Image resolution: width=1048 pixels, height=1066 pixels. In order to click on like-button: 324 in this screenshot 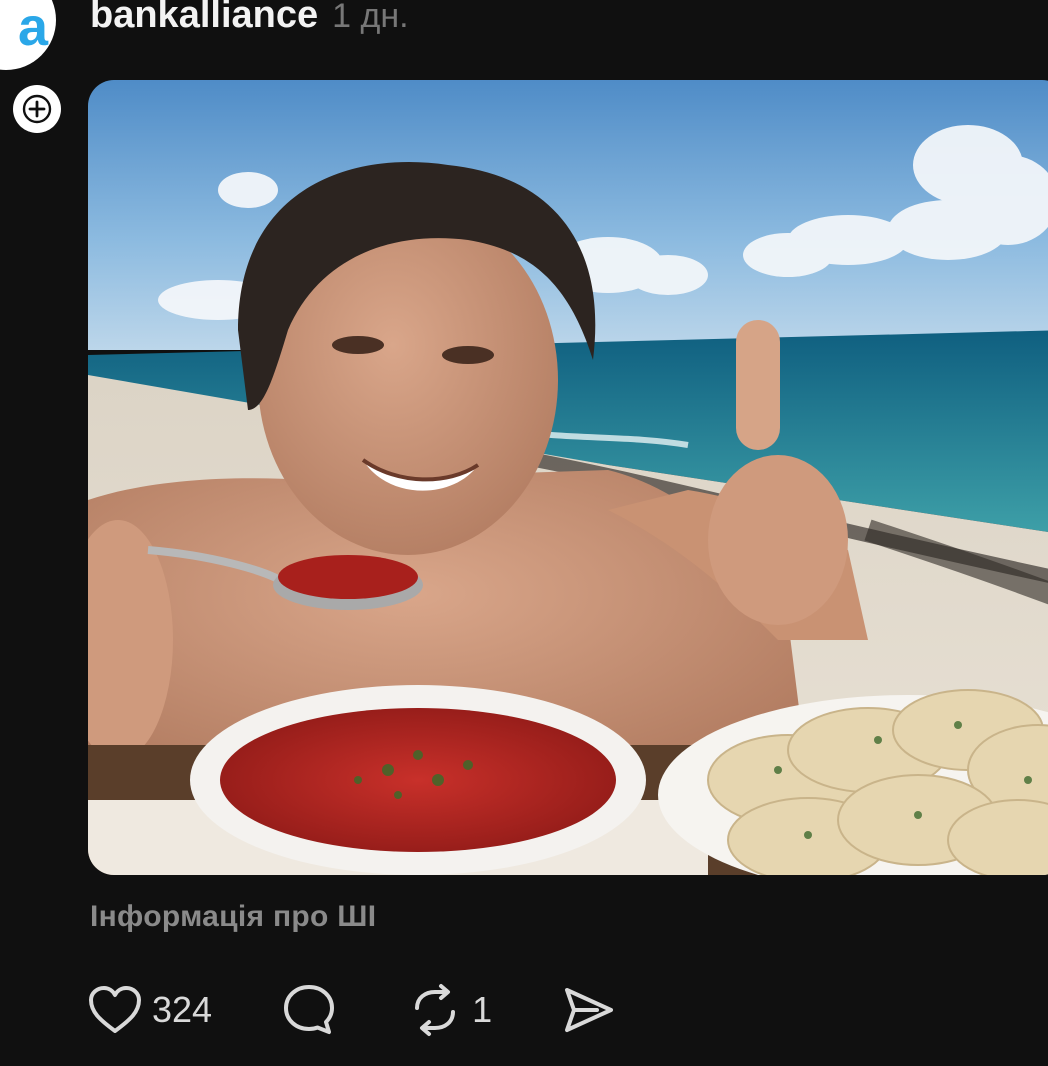, I will do `click(150, 1010)`.